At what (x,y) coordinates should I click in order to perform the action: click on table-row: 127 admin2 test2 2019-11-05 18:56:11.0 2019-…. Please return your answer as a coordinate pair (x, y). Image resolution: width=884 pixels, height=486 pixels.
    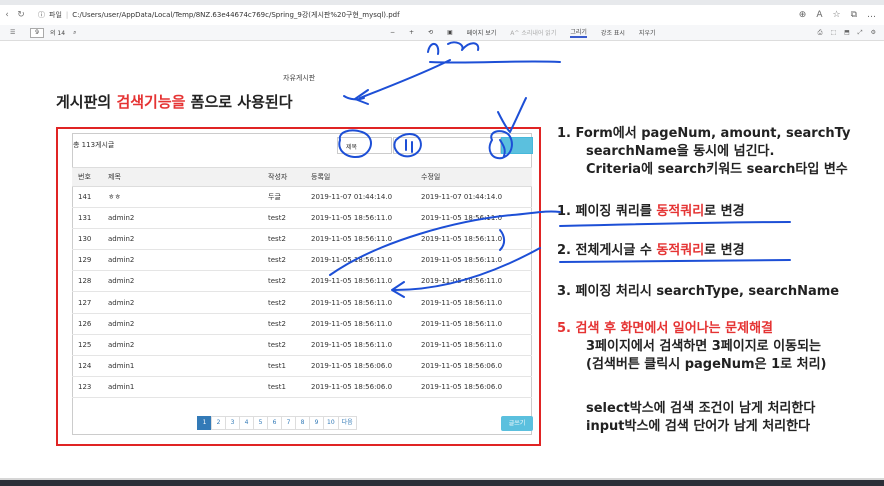
    Looking at the image, I should click on (302, 302).